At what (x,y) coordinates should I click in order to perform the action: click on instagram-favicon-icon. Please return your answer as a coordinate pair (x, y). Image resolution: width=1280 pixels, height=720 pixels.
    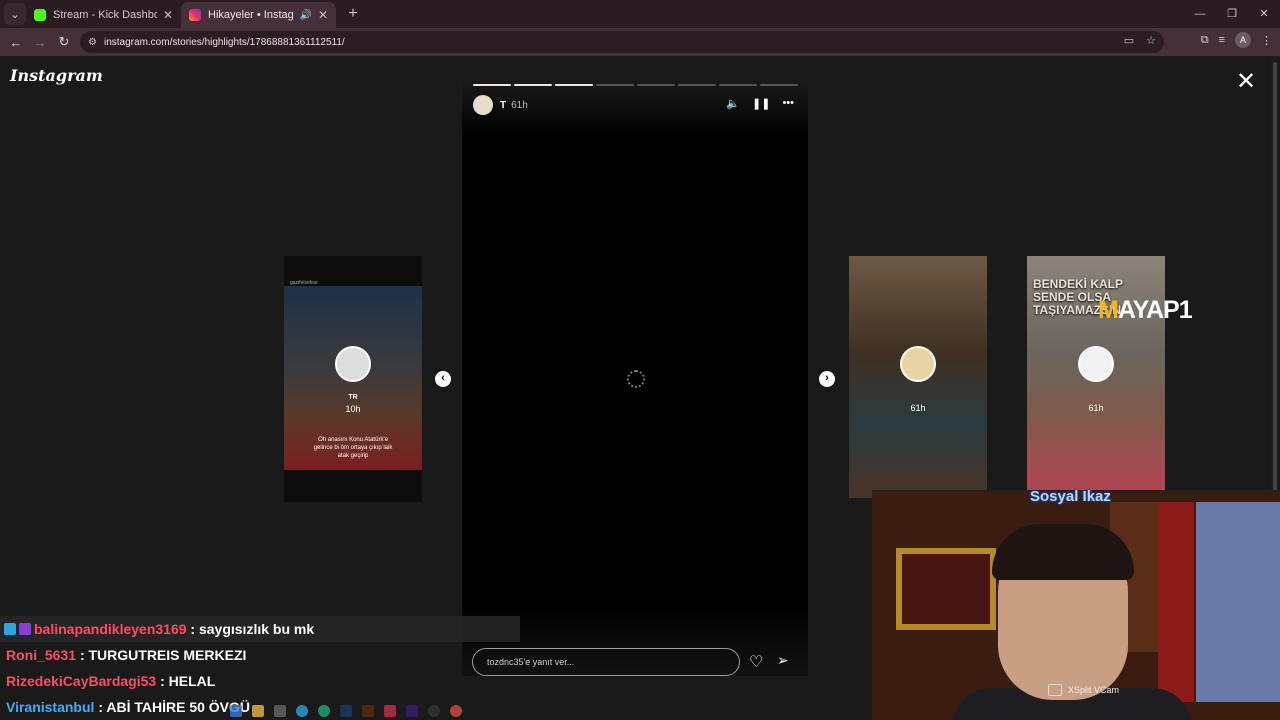
    Looking at the image, I should click on (195, 15).